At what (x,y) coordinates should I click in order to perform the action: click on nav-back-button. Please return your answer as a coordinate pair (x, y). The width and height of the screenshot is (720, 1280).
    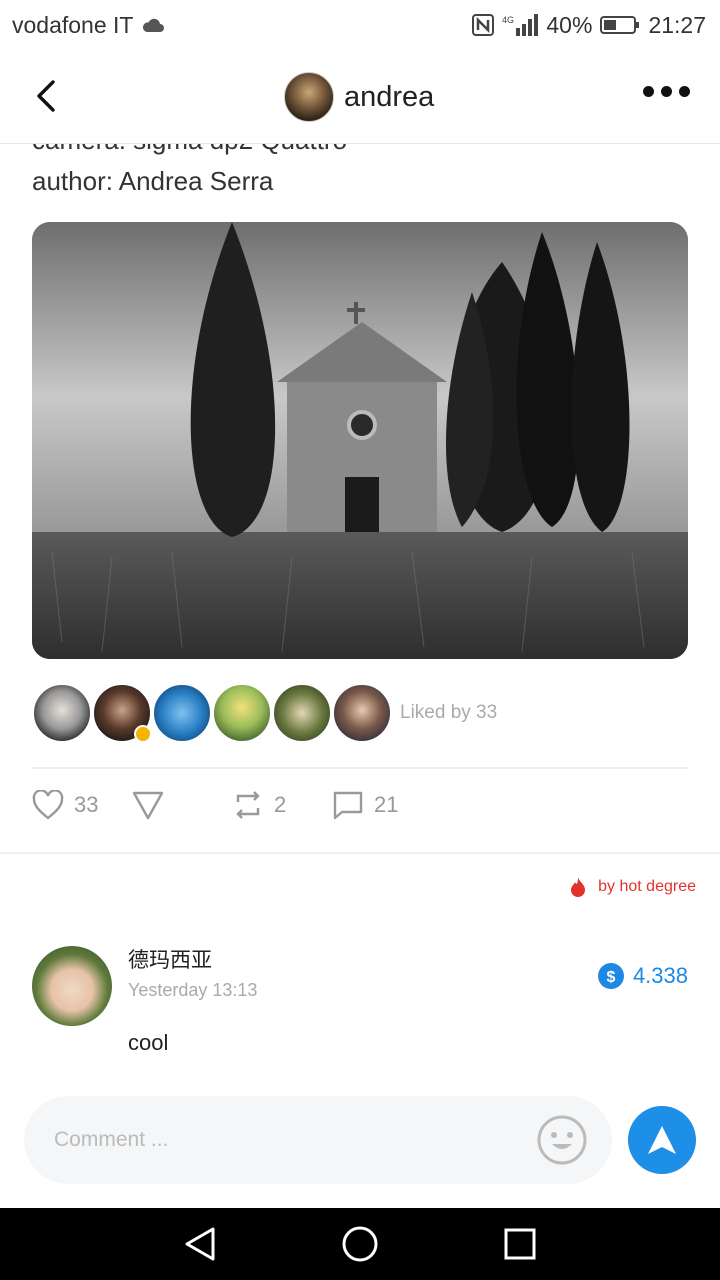
    Looking at the image, I should click on (200, 1244).